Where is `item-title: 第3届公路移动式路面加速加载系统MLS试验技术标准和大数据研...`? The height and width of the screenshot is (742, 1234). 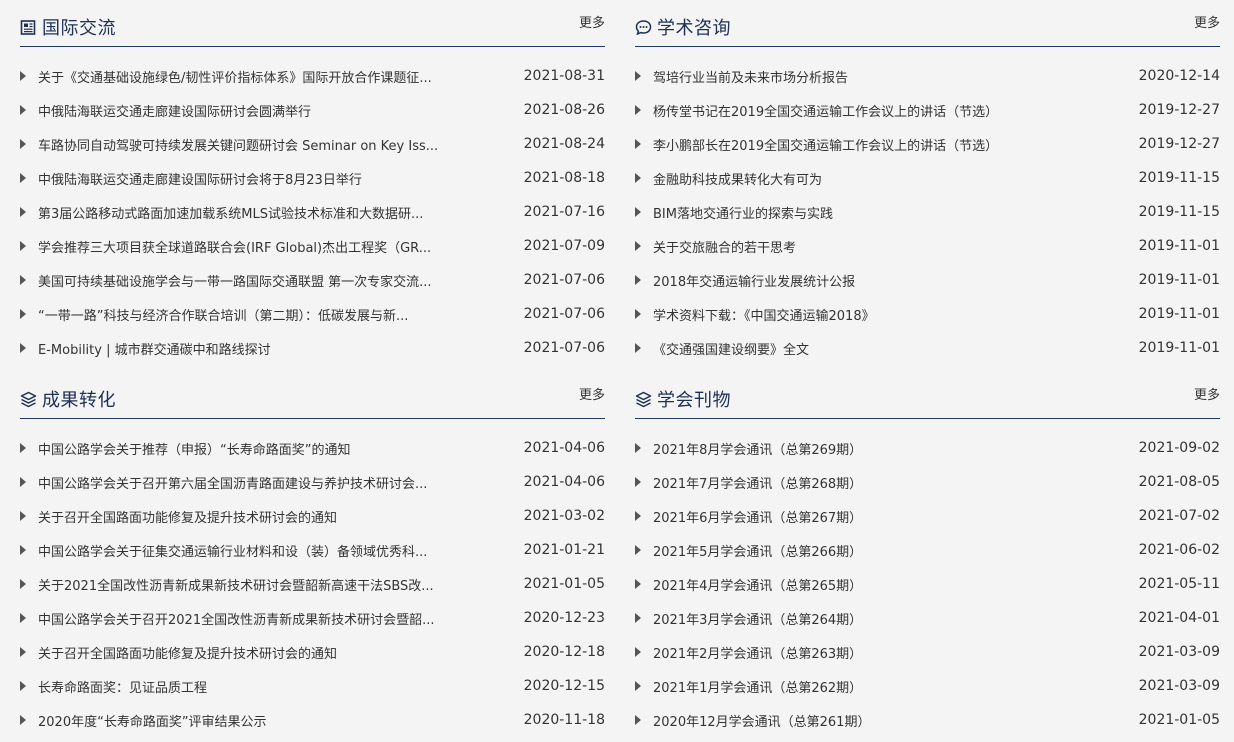
item-title: 第3届公路移动式路面加速加载系统MLS试验技术标准和大数据研... is located at coordinates (230, 212).